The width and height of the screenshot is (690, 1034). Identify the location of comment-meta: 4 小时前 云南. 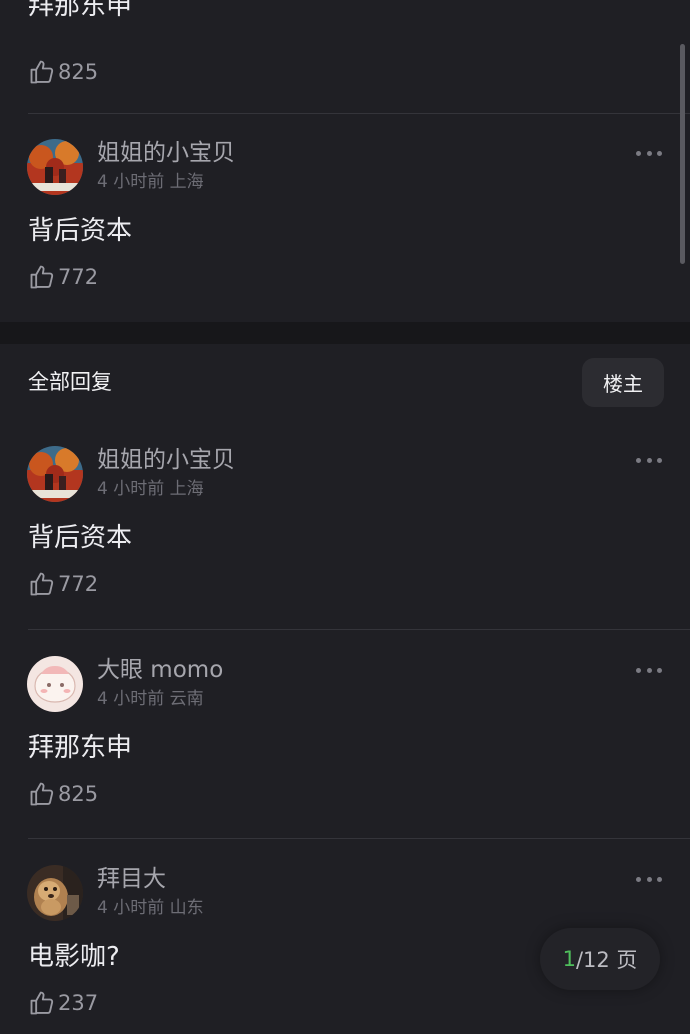
(150, 699).